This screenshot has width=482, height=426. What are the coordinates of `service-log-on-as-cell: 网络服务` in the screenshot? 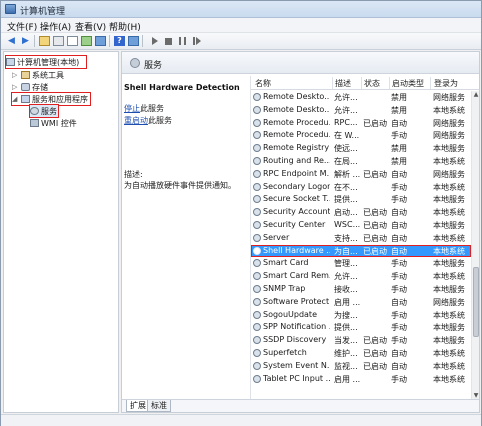 It's located at (449, 123).